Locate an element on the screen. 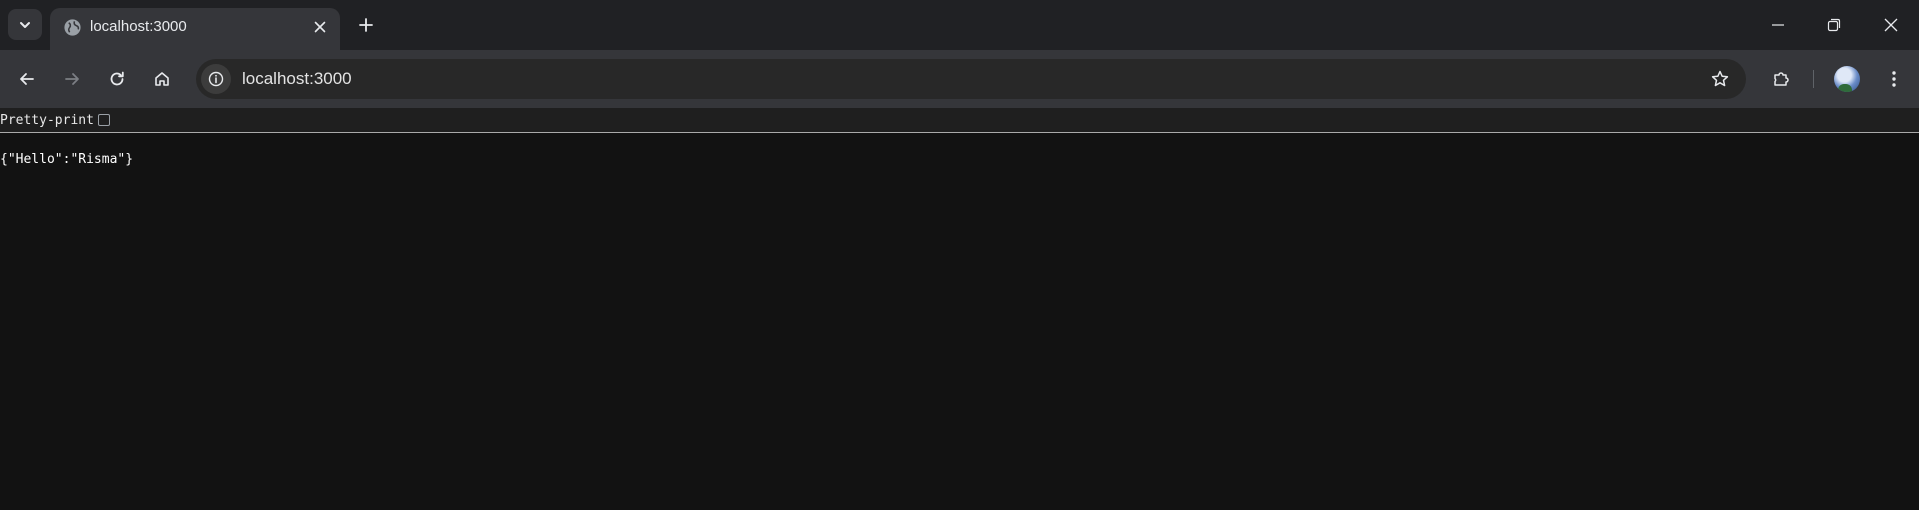 The image size is (1919, 510). browser-menu-button is located at coordinates (1894, 79).